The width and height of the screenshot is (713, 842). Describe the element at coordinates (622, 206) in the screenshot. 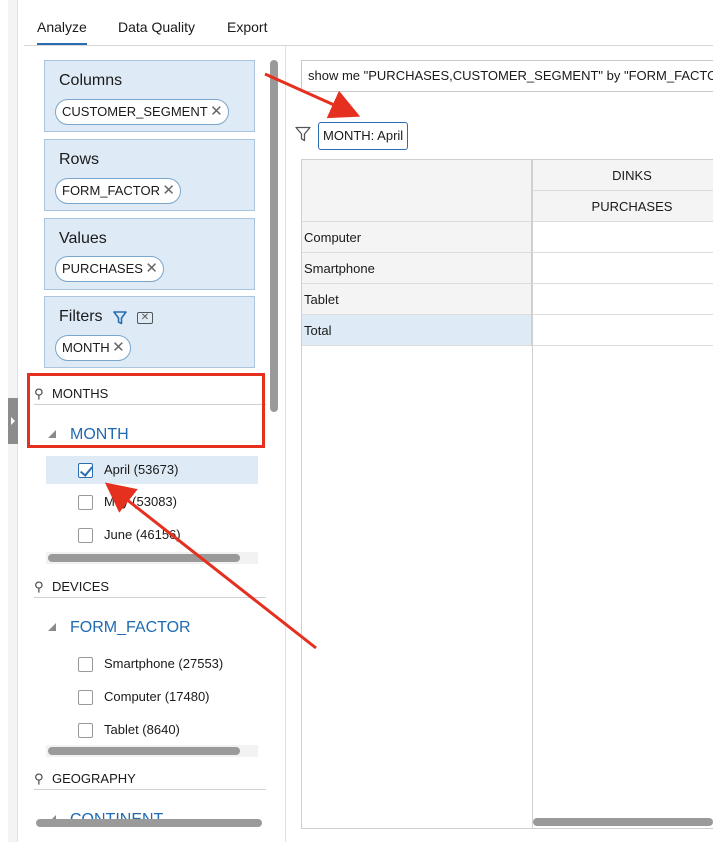

I see `measure-header: PURCHASES` at that location.